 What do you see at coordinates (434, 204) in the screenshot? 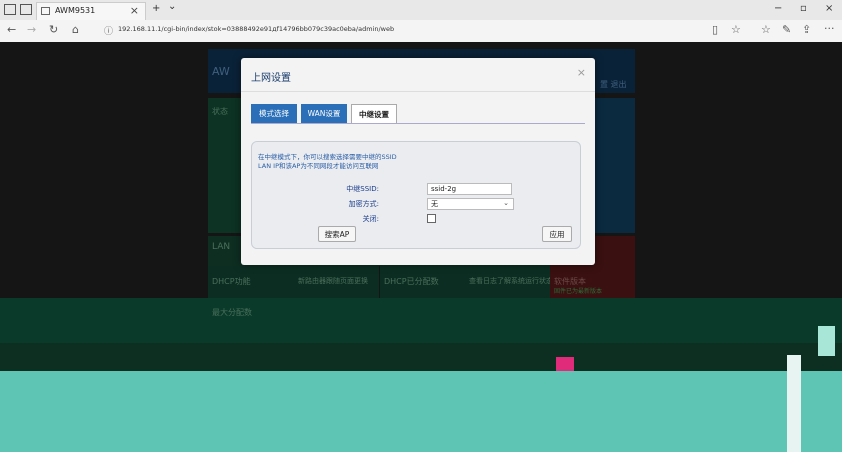
I see `encryption-value: 无` at bounding box center [434, 204].